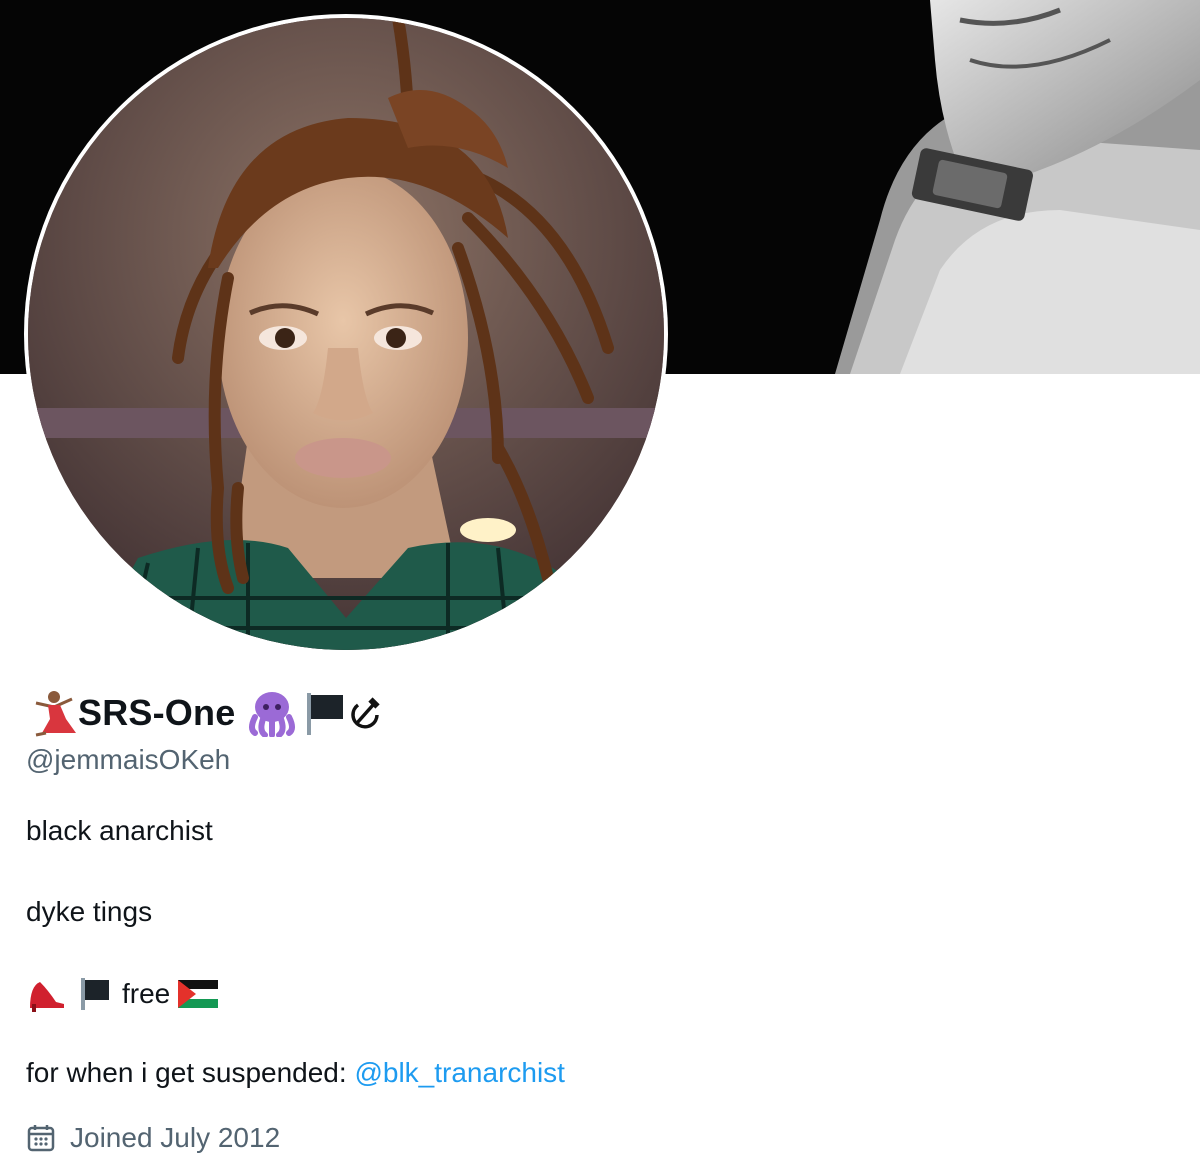 The width and height of the screenshot is (1200, 1168). I want to click on profile-handle: @jemmaisOKeh, so click(128, 759).